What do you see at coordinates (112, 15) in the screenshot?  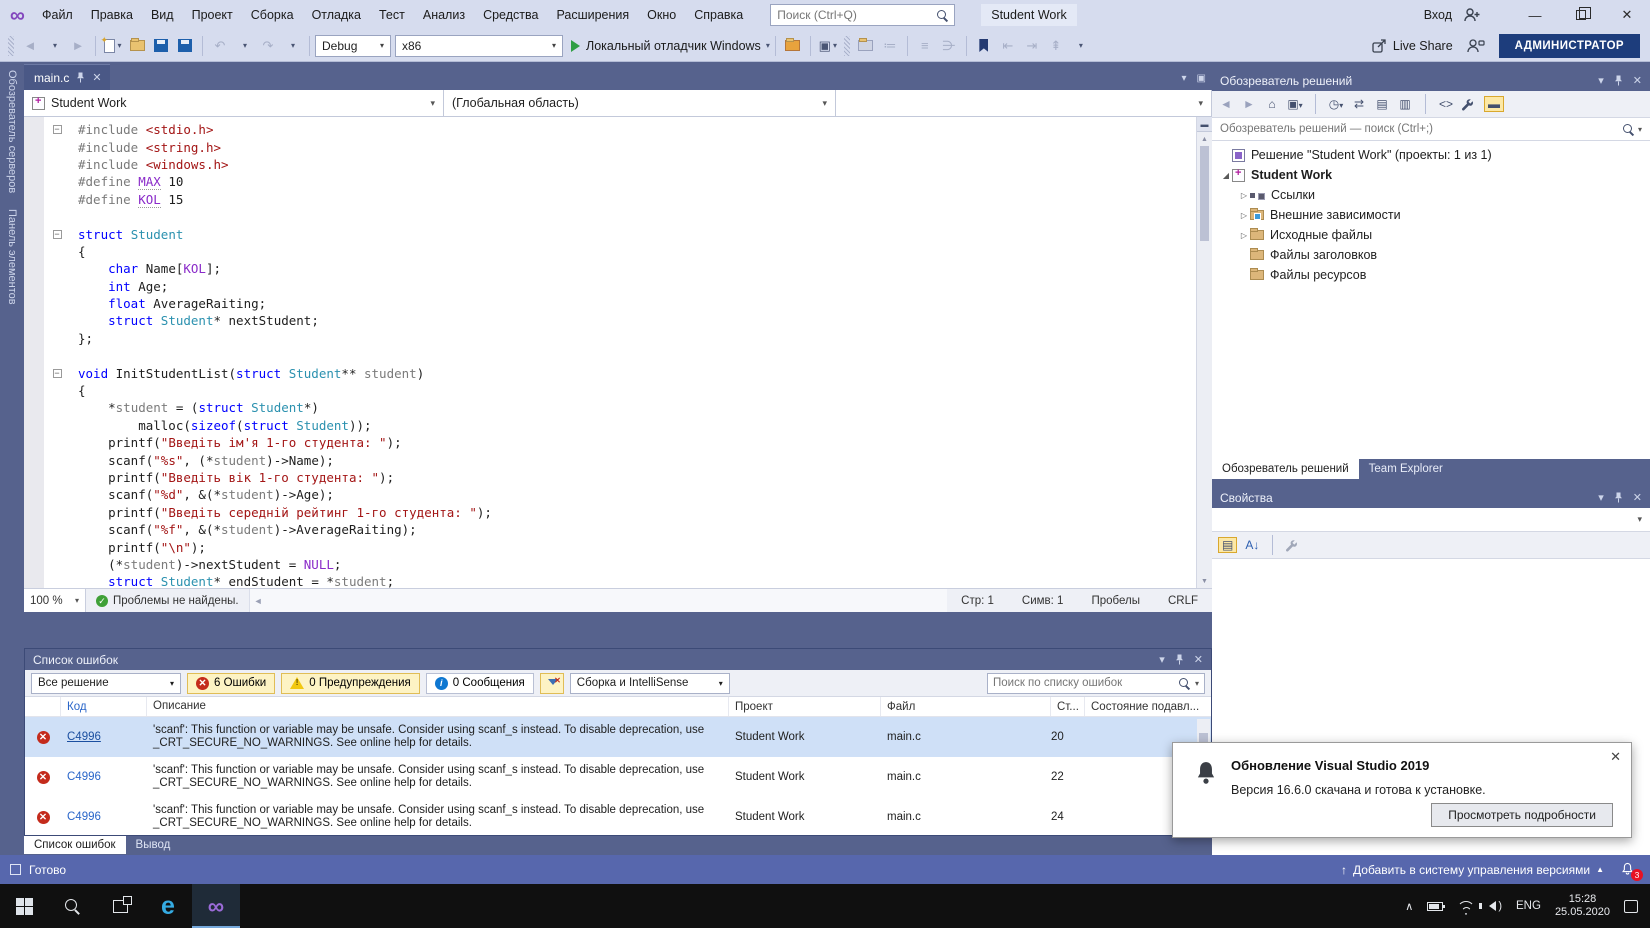 I see `menu-item-Правка: Правка` at bounding box center [112, 15].